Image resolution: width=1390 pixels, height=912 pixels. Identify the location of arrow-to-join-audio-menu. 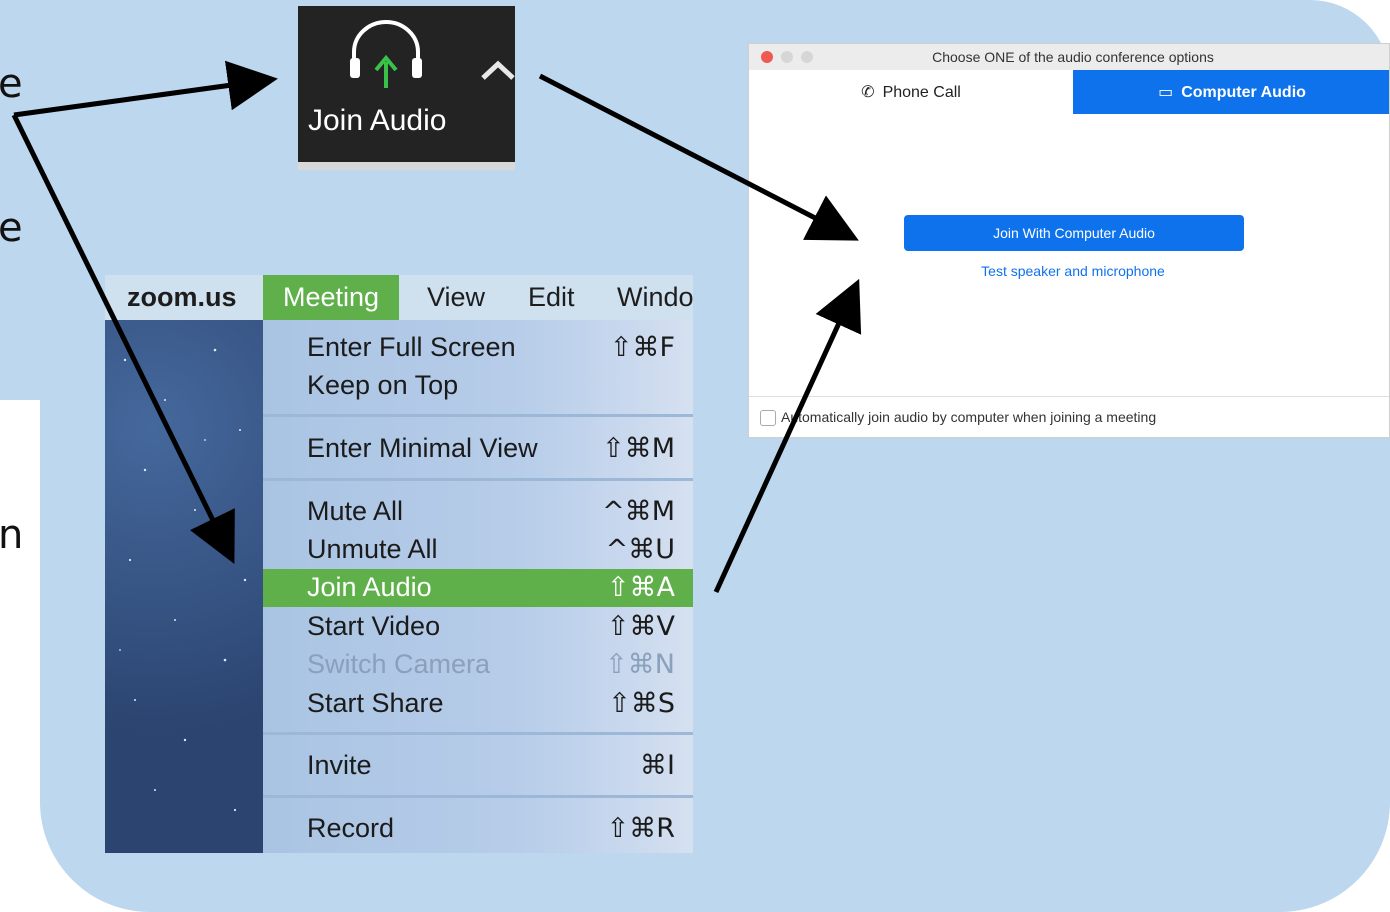
(123, 338).